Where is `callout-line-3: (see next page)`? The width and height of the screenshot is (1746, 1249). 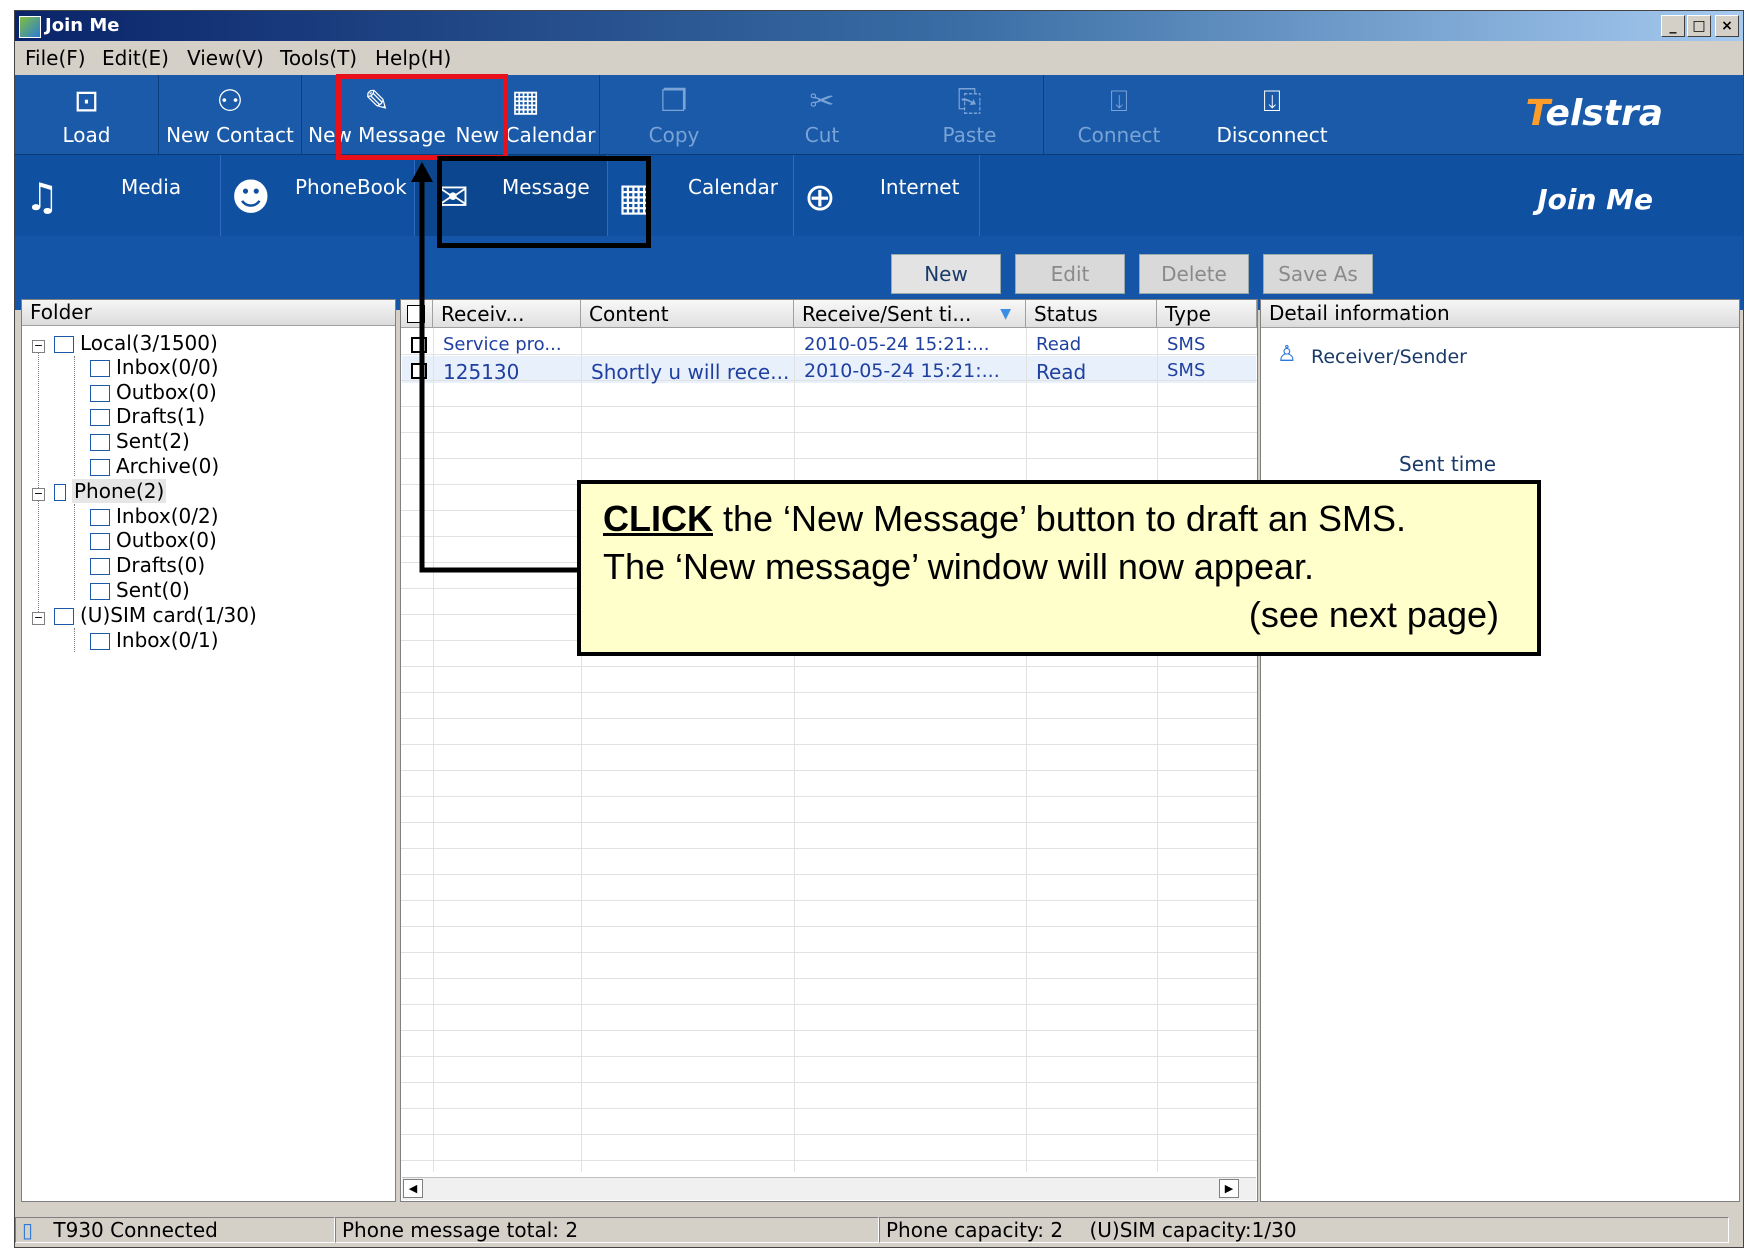
callout-line-3: (see next page) is located at coordinates (1373, 614).